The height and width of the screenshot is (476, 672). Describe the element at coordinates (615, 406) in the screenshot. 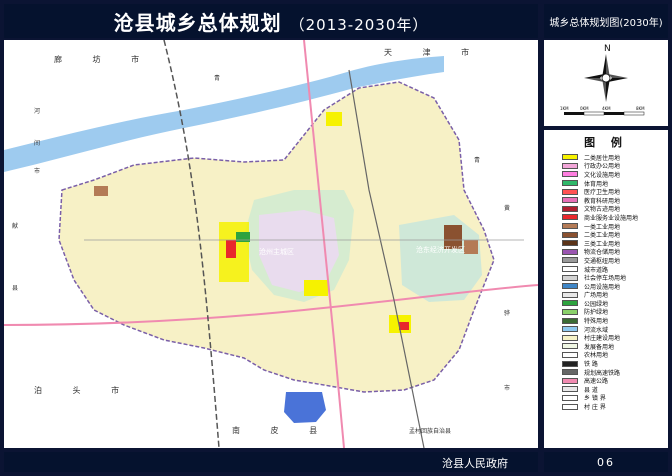

I see `legend-item: 村 庄 界` at that location.